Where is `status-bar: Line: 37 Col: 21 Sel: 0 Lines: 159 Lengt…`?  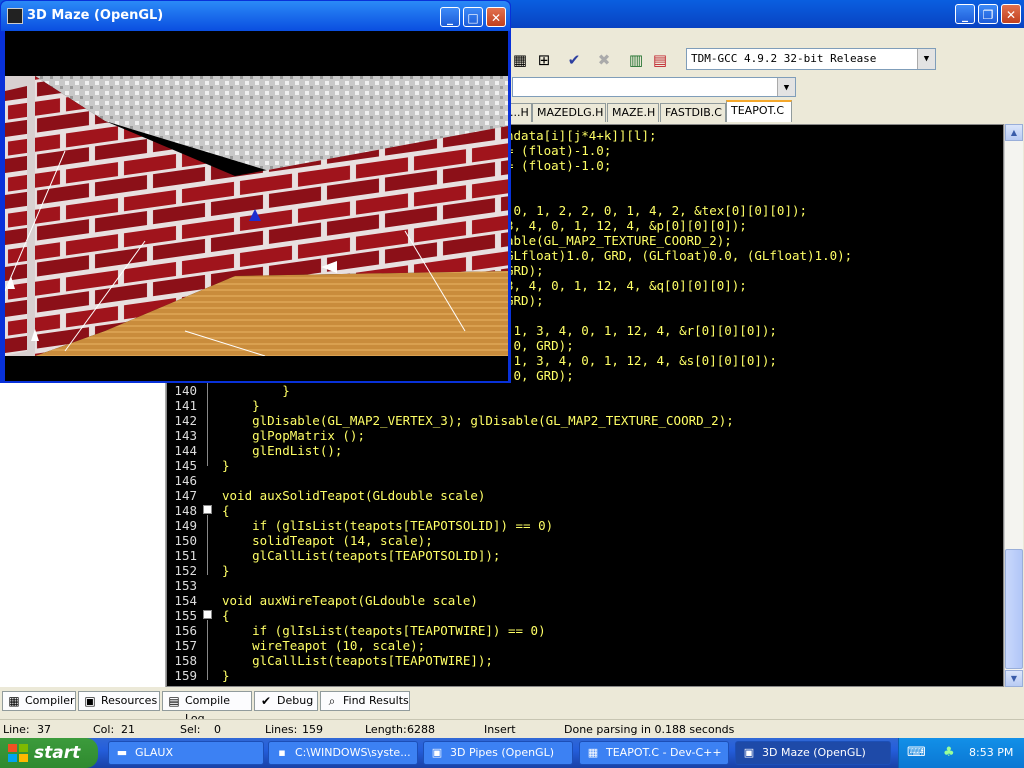
status-bar: Line: 37 Col: 21 Sel: 0 Lines: 159 Lengt… is located at coordinates (512, 729).